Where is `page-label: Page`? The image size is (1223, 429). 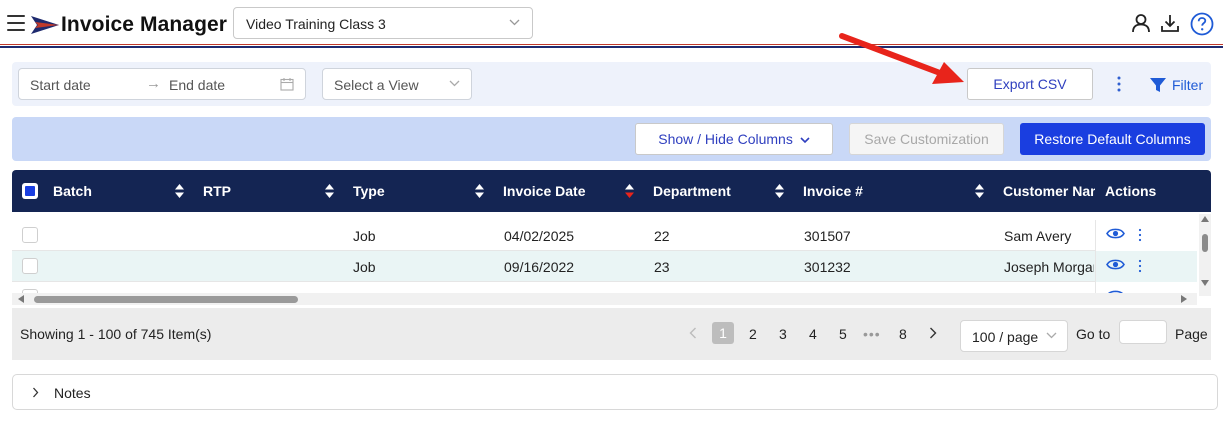
page-label: Page is located at coordinates (1191, 334).